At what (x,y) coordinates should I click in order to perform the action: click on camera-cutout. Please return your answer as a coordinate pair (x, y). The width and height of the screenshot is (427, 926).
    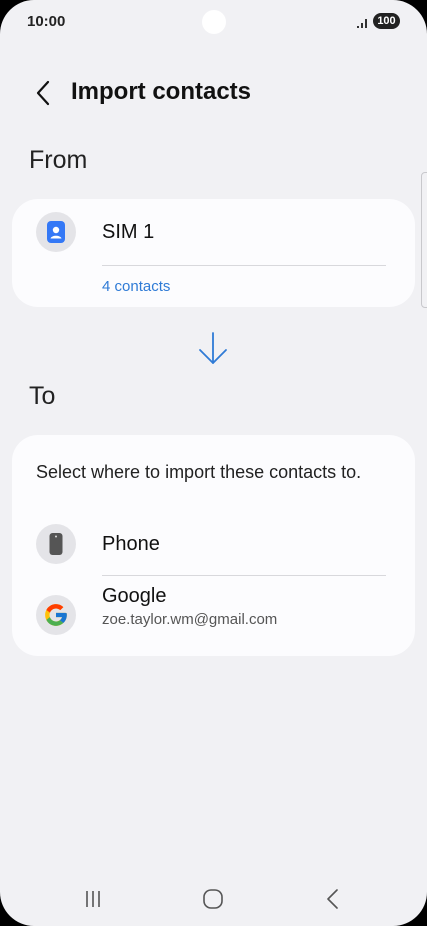
    Looking at the image, I should click on (214, 22).